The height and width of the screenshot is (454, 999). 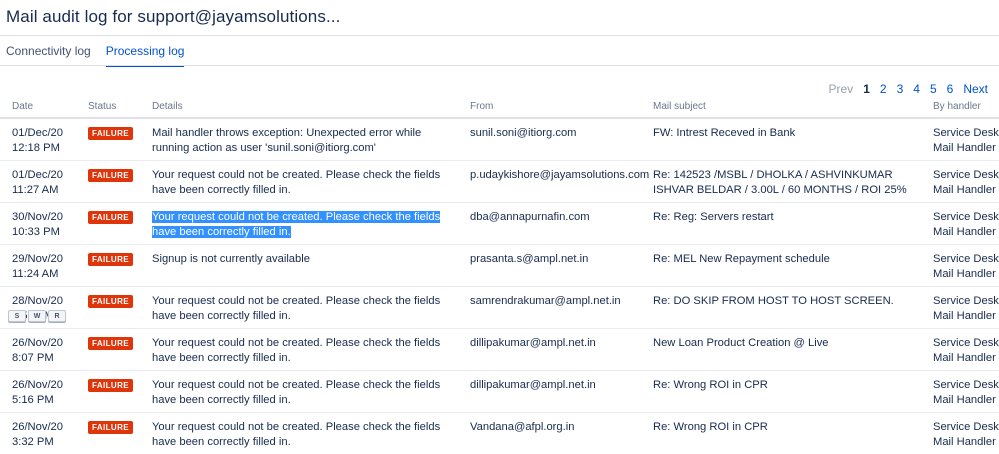 What do you see at coordinates (900, 89) in the screenshot?
I see `pagination-page-3: 3` at bounding box center [900, 89].